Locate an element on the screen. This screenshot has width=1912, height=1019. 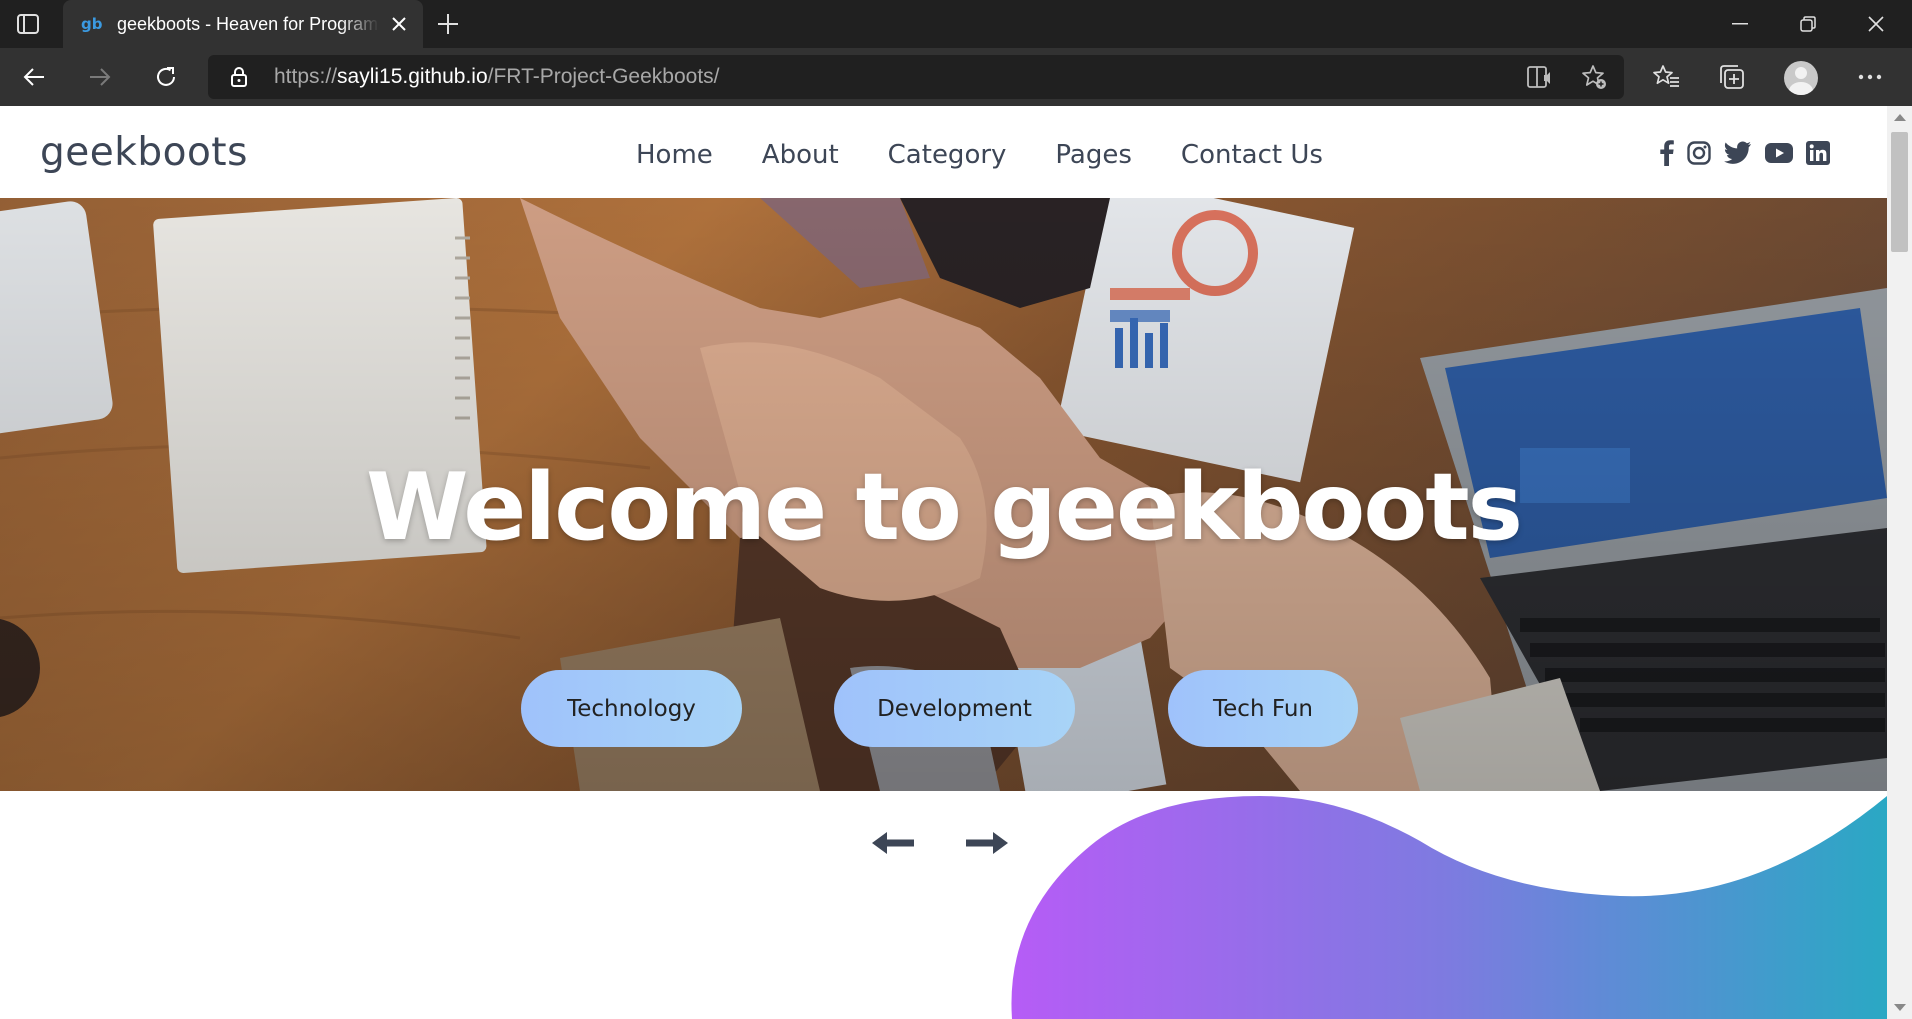
twitter-icon is located at coordinates (1738, 153).